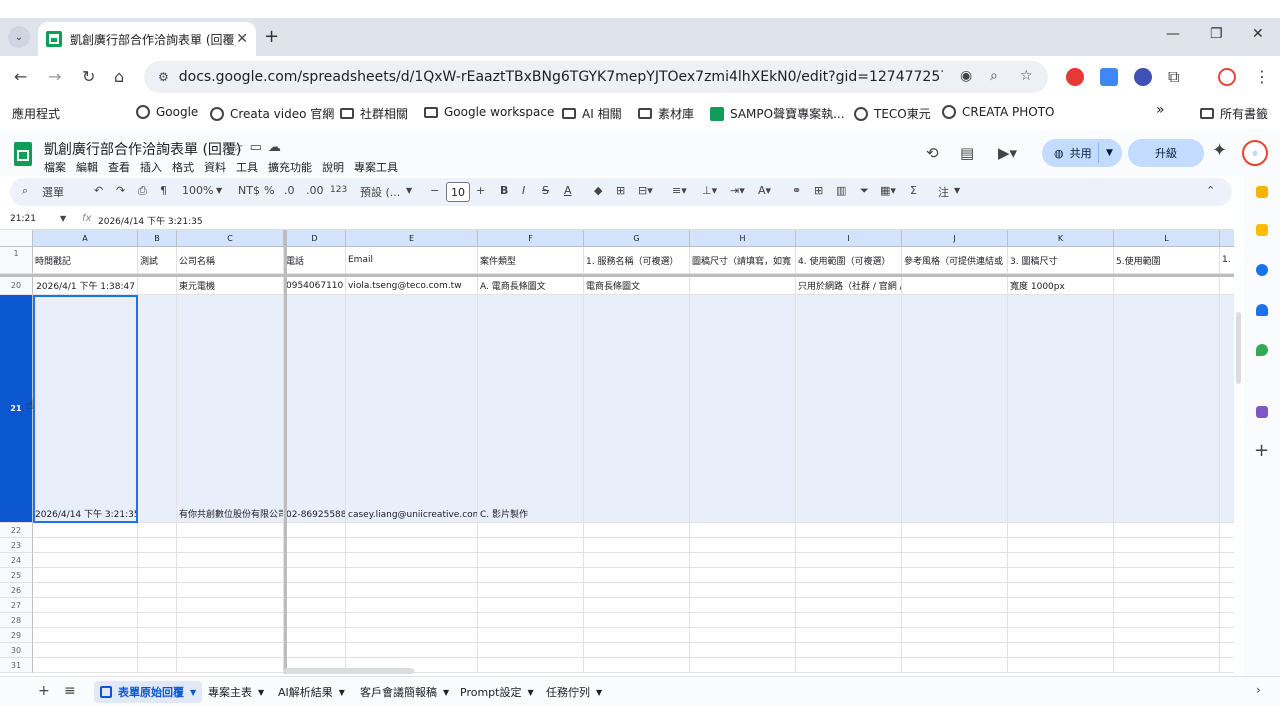 Image resolution: width=1280 pixels, height=720 pixels. What do you see at coordinates (376, 167) in the screenshot?
I see `menu-project-tools: 專案工具` at bounding box center [376, 167].